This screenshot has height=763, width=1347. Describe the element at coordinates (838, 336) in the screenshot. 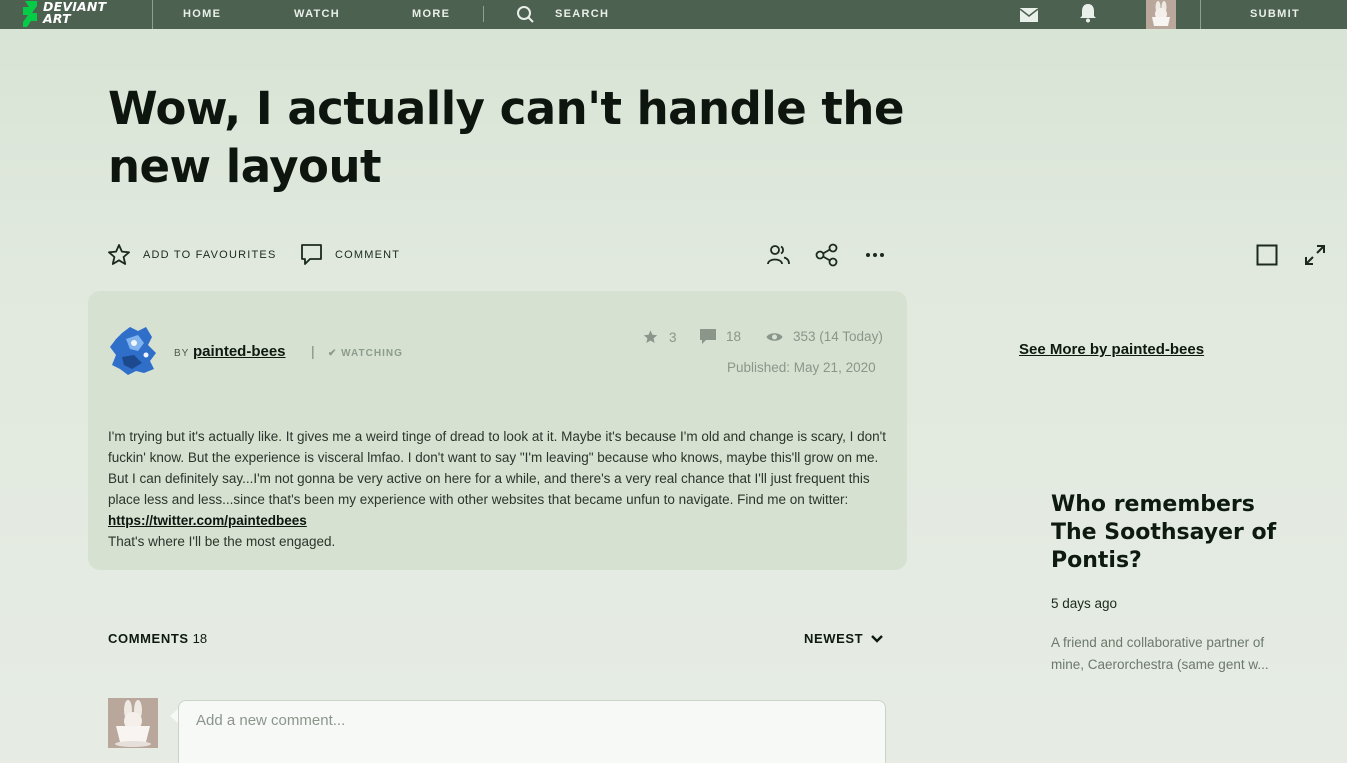

I see `views-count: 353 (14 Today)` at that location.